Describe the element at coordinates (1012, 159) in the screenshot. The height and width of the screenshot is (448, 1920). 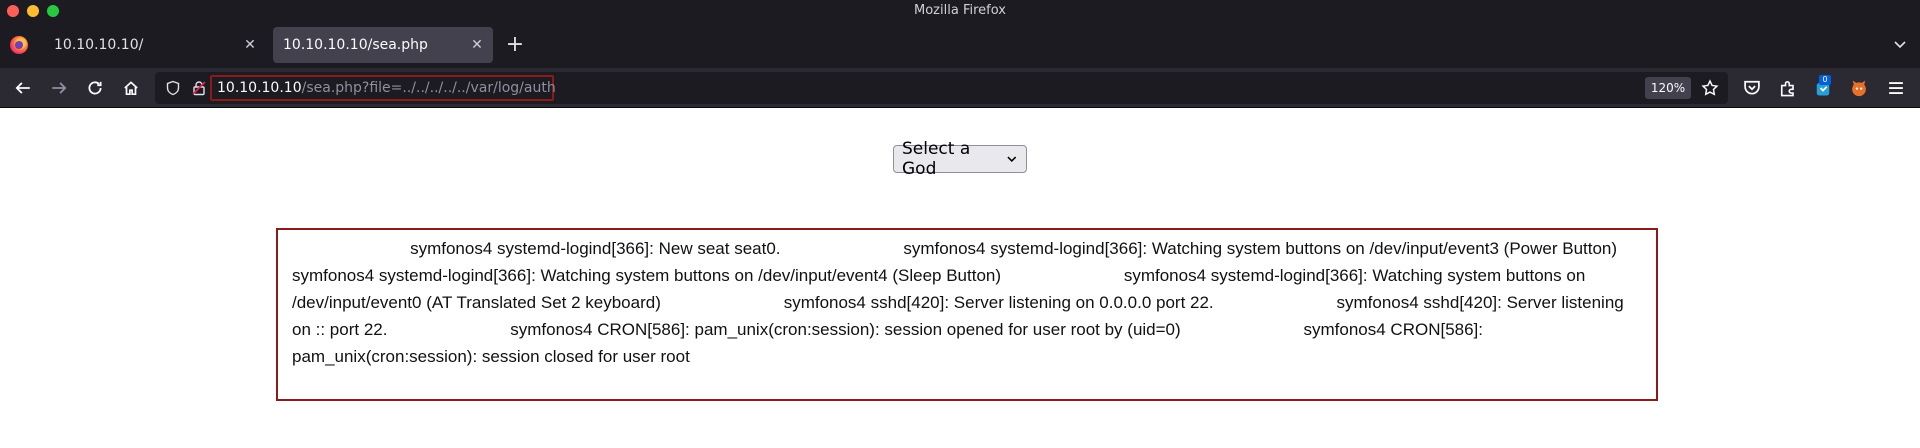
I see `chevron-down-icon` at that location.